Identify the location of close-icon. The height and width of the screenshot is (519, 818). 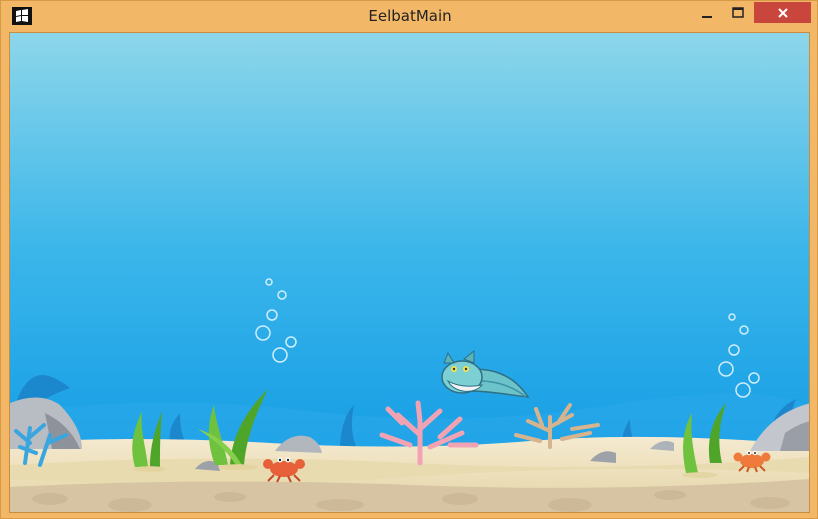
(782, 12).